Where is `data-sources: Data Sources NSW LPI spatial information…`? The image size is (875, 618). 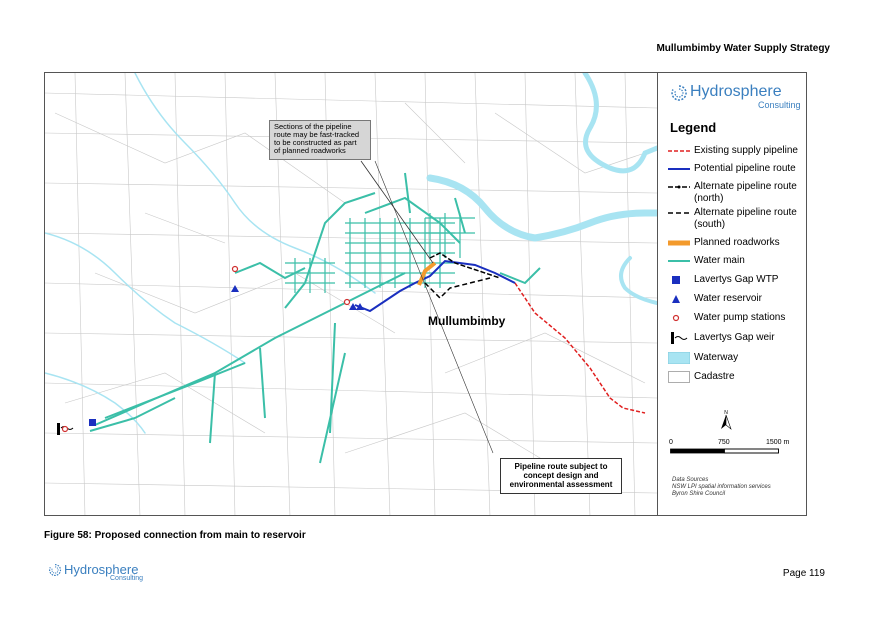
data-sources: Data Sources NSW LPI spatial information… is located at coordinates (721, 487).